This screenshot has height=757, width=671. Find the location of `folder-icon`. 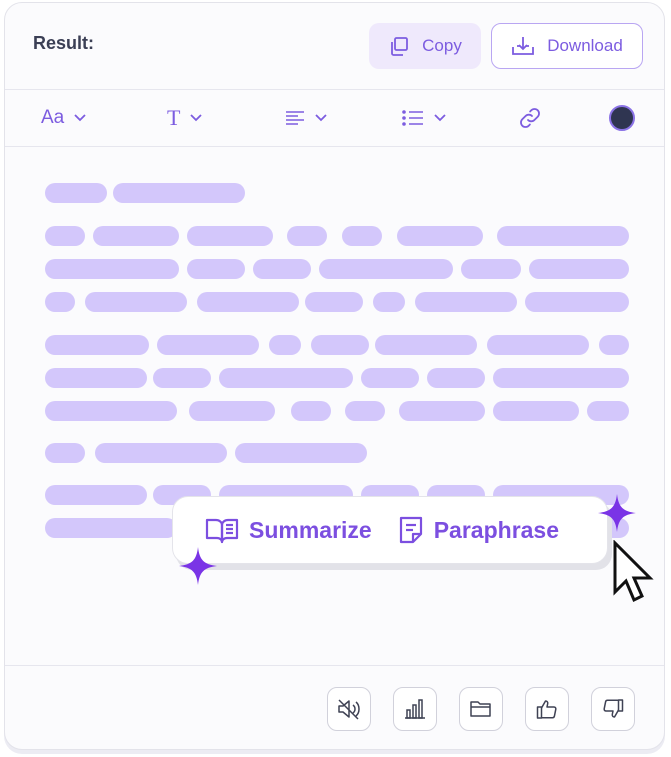

folder-icon is located at coordinates (480, 709).